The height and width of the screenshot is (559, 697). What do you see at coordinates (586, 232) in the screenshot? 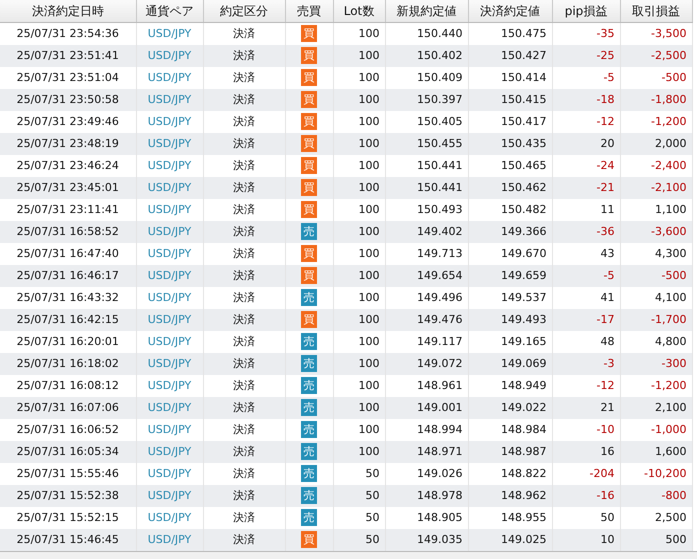
I see `table-cell: -36` at bounding box center [586, 232].